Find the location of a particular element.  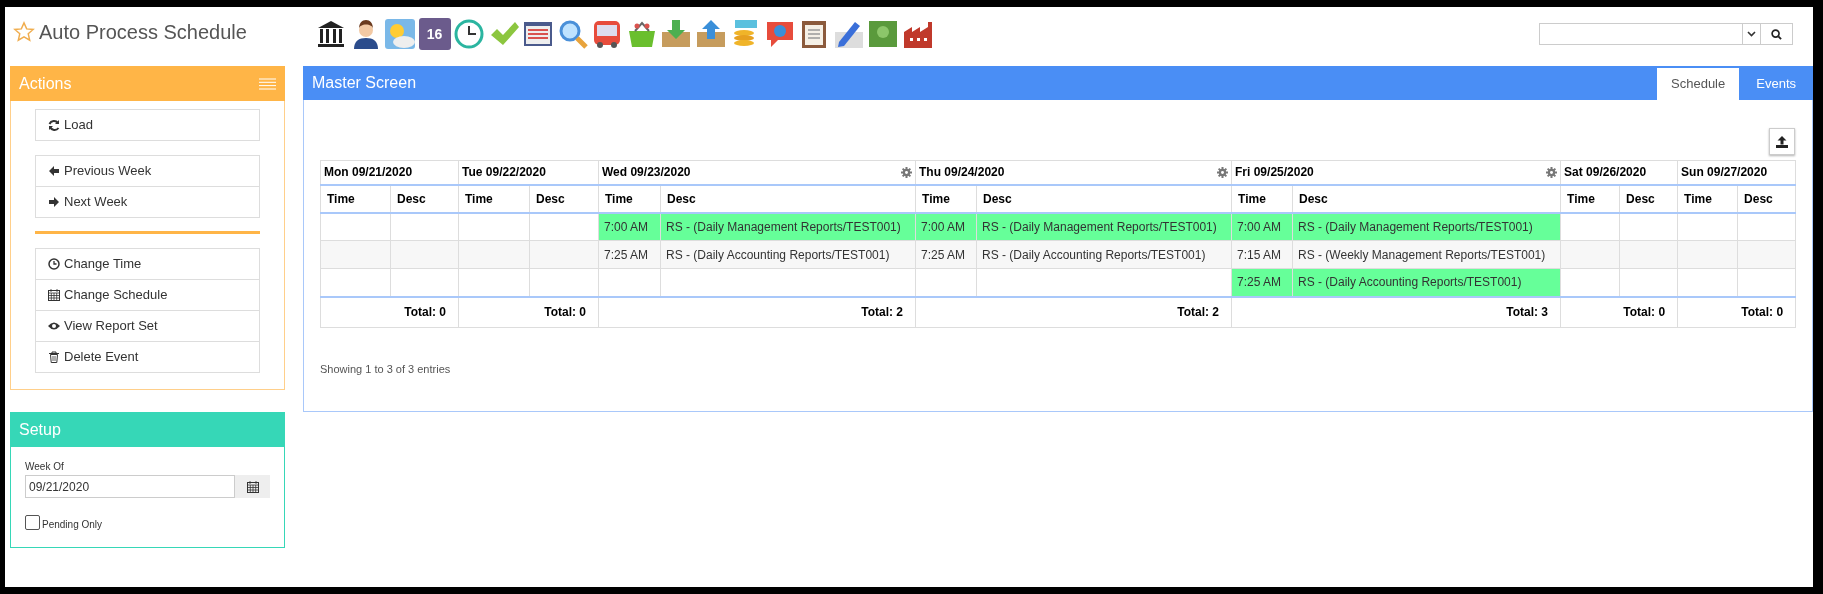

total-cell: Total: 3 is located at coordinates (1396, 312).